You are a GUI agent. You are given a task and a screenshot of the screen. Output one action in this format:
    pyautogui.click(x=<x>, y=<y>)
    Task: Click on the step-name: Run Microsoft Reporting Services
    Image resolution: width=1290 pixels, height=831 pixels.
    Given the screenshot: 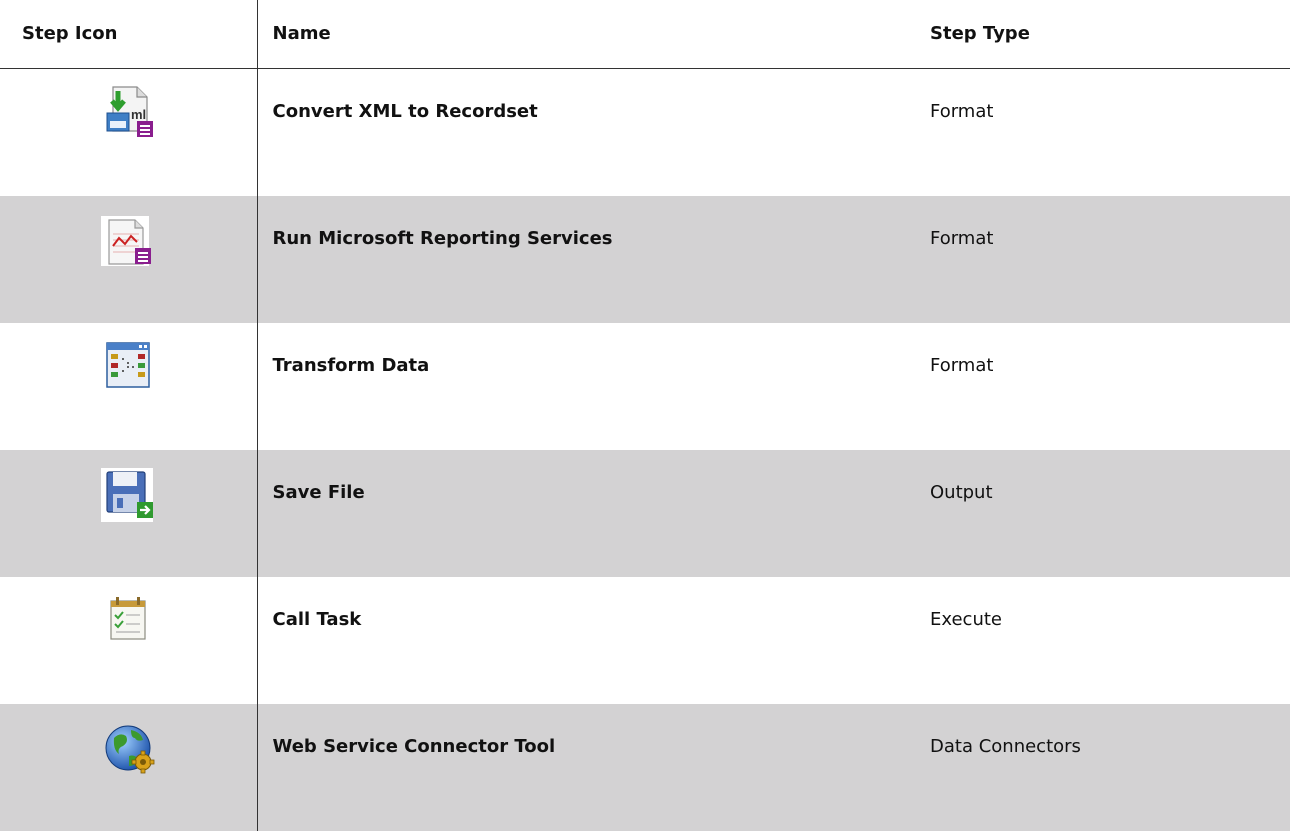 What is the action you would take?
    pyautogui.click(x=585, y=259)
    